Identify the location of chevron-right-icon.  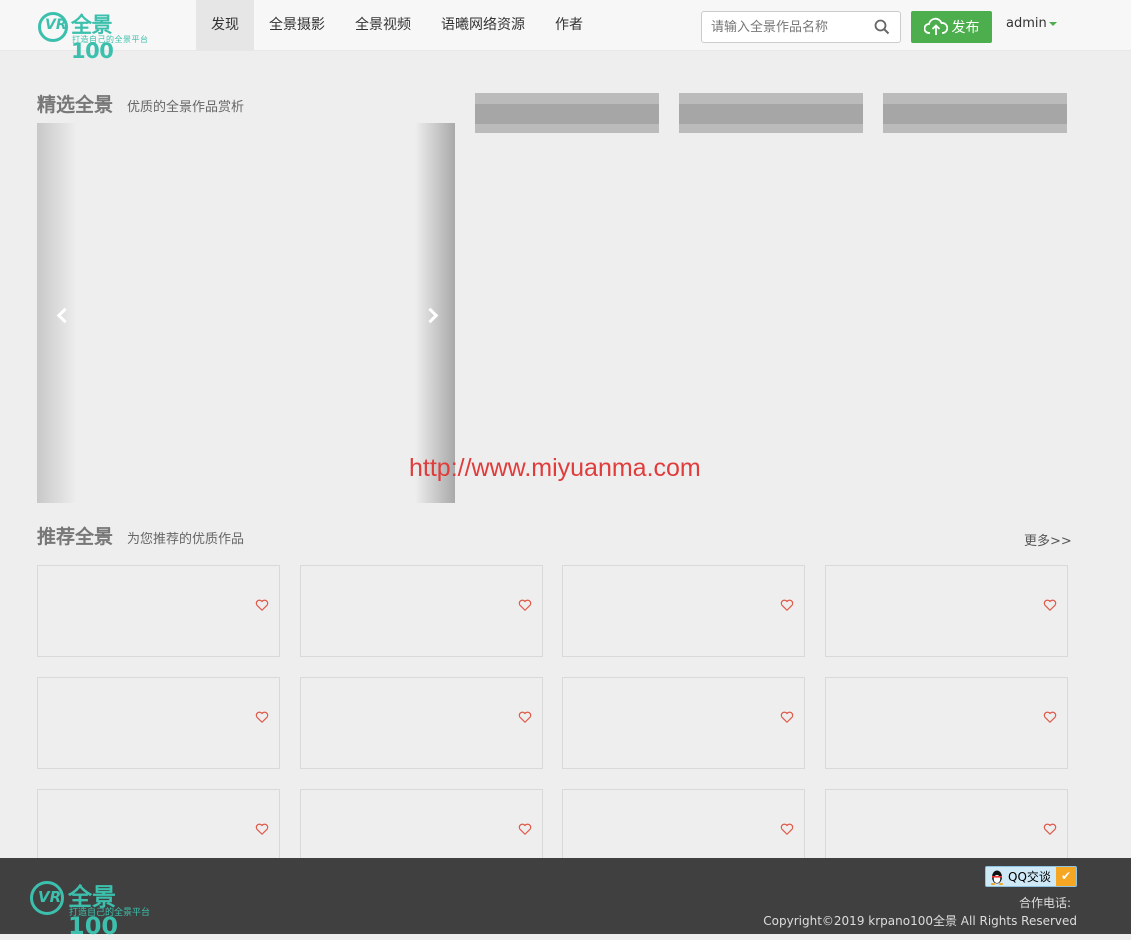
(430, 315).